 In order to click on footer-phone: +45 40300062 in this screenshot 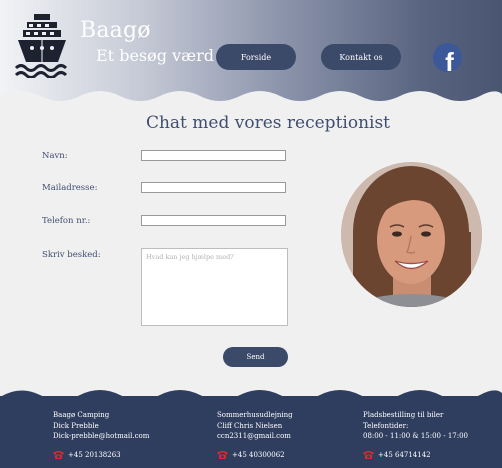, I will do `click(251, 454)`.